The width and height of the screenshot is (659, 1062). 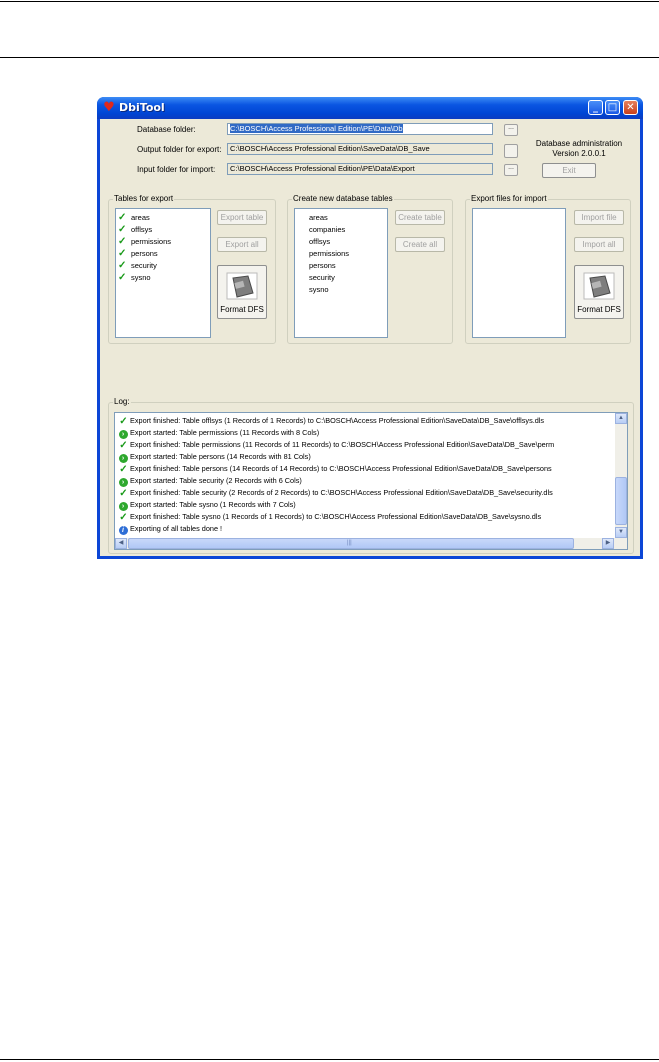 I want to click on version-info: Database administration Version 2.0.0.1, so click(x=579, y=149).